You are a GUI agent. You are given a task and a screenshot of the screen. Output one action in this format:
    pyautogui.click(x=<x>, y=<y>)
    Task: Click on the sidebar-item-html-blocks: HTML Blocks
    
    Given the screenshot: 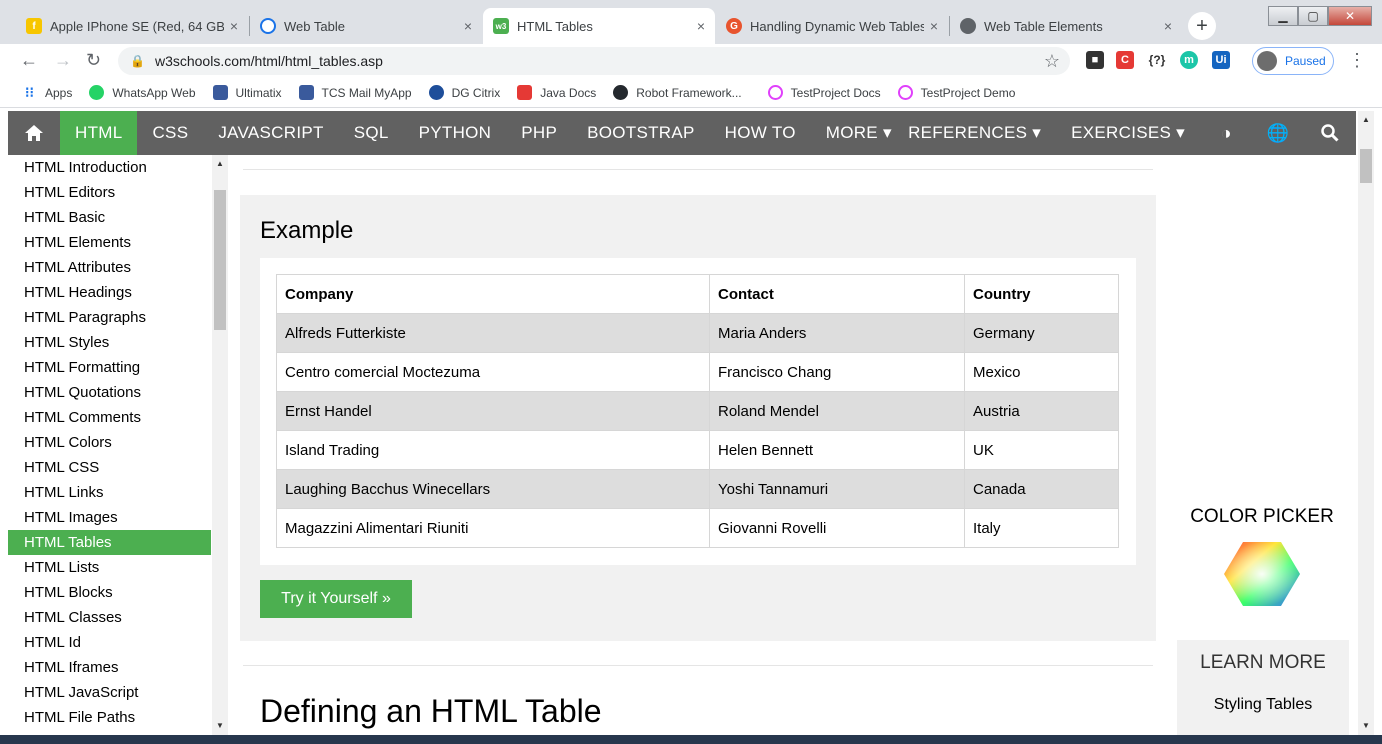 What is the action you would take?
    pyautogui.click(x=109, y=592)
    